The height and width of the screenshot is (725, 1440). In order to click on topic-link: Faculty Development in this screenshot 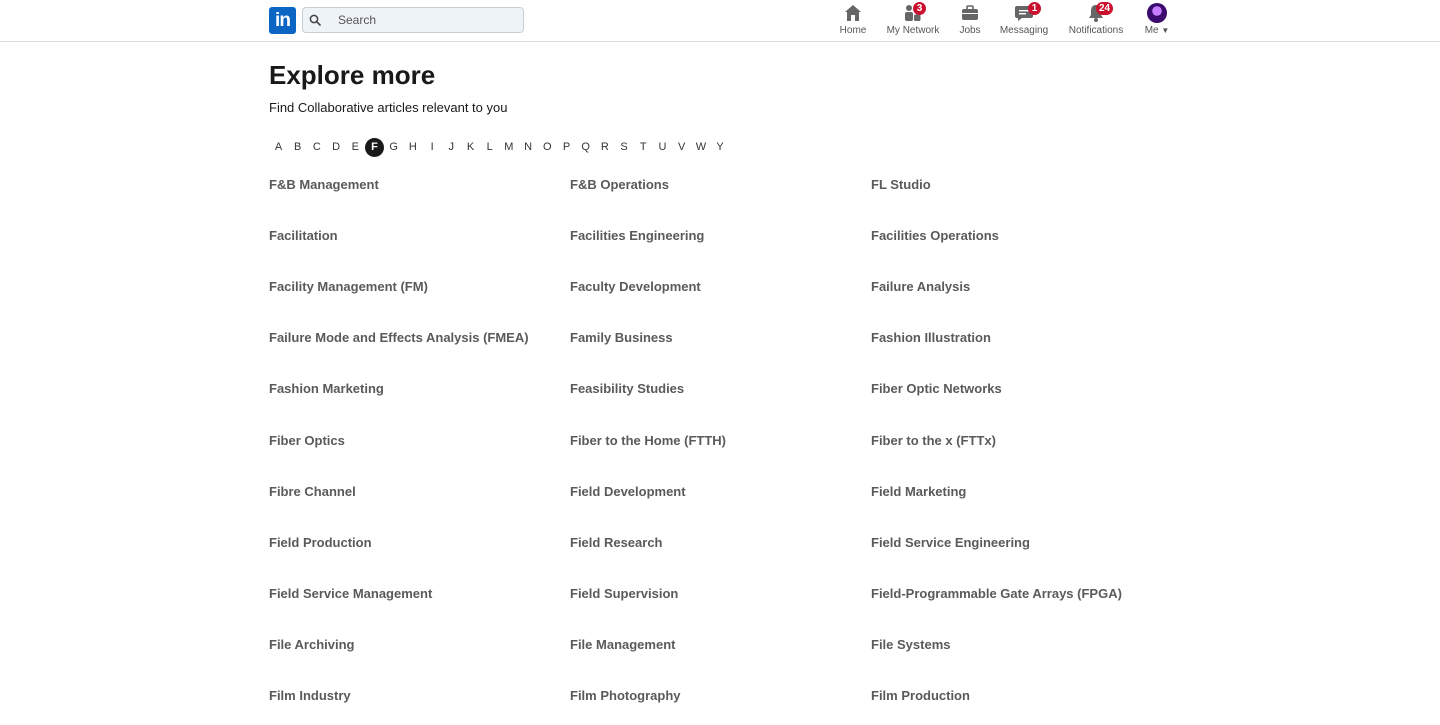, I will do `click(635, 286)`.